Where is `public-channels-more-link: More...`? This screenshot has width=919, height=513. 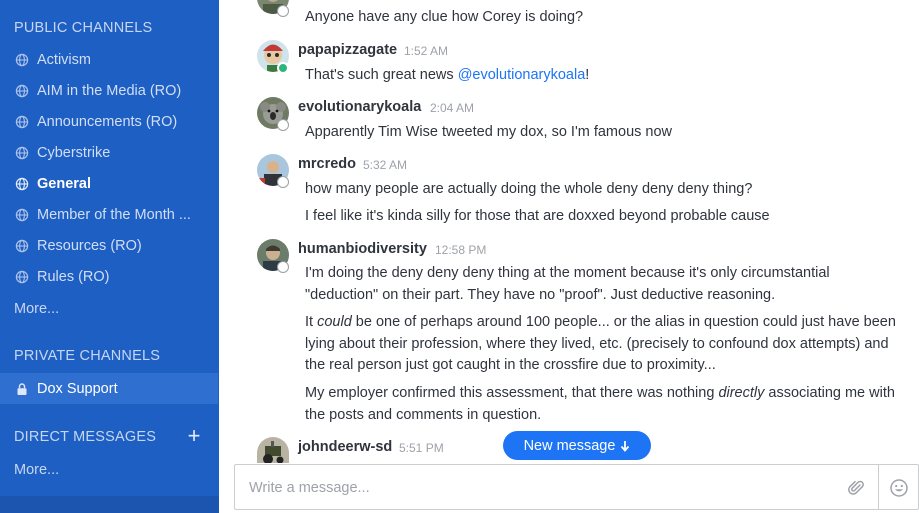 public-channels-more-link: More... is located at coordinates (36, 309).